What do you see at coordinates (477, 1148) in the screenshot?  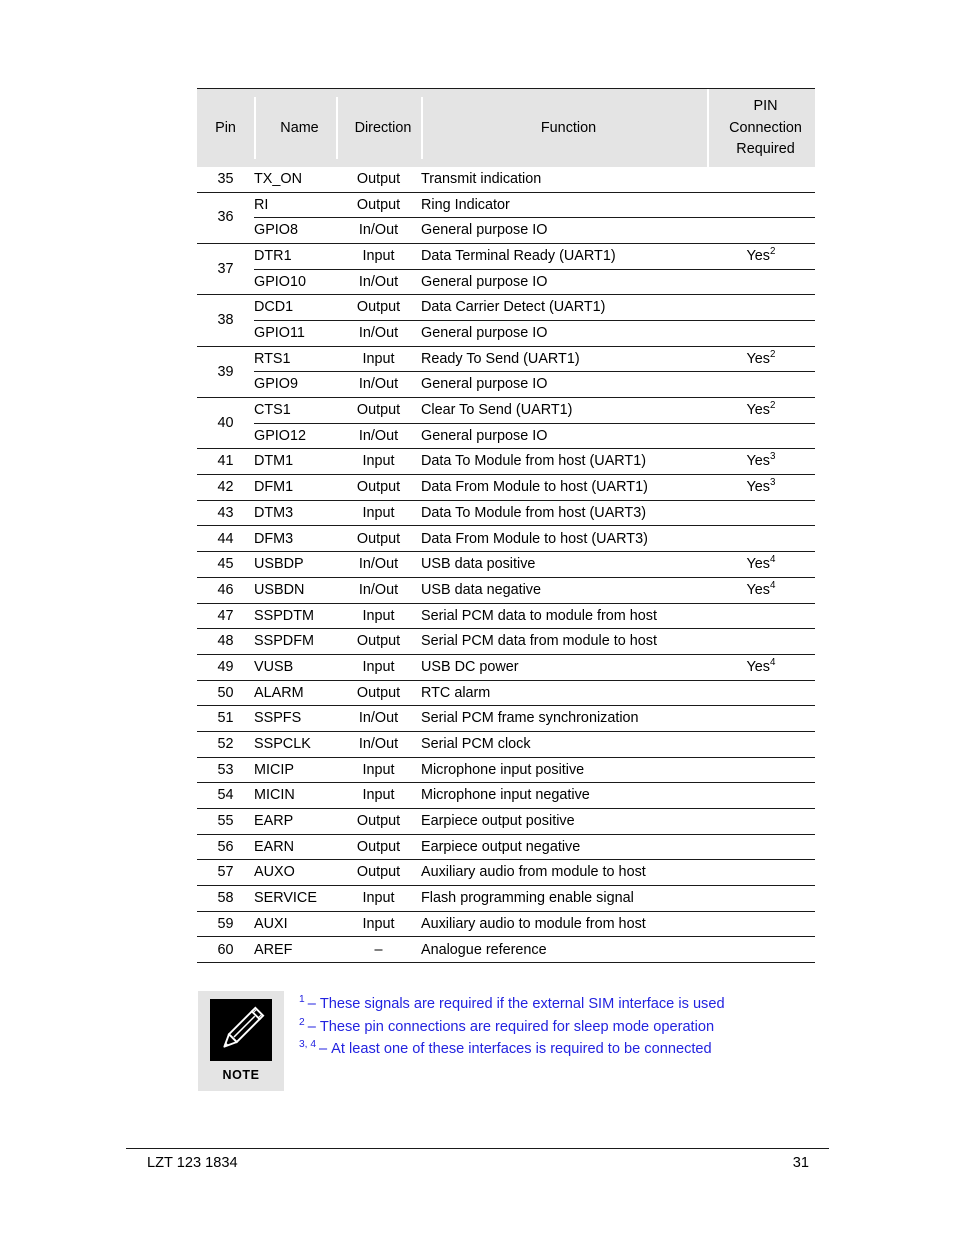 I see `footer-divider` at bounding box center [477, 1148].